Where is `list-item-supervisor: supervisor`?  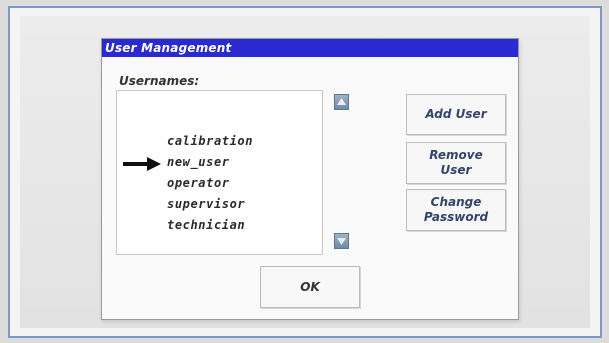 list-item-supervisor: supervisor is located at coordinates (206, 204).